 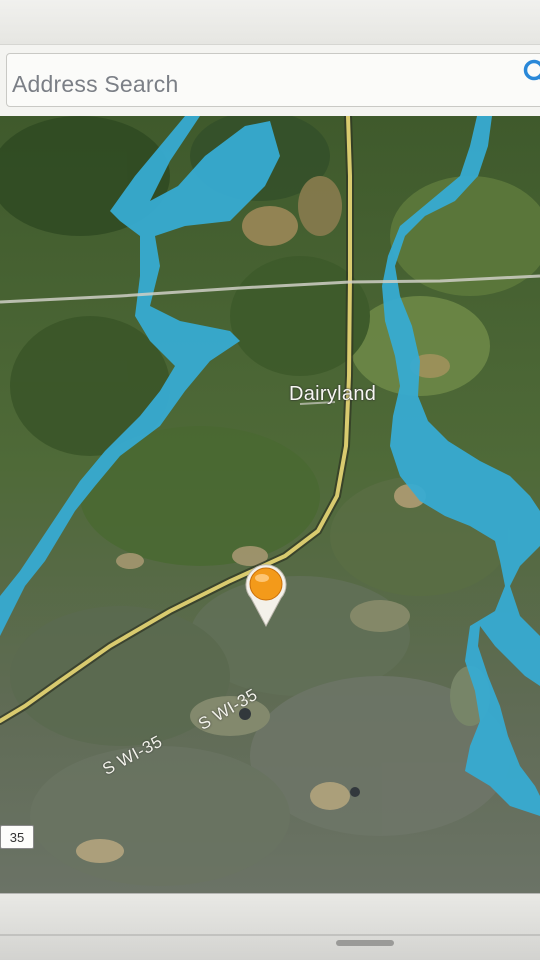 What do you see at coordinates (524, 73) in the screenshot?
I see `search-icon` at bounding box center [524, 73].